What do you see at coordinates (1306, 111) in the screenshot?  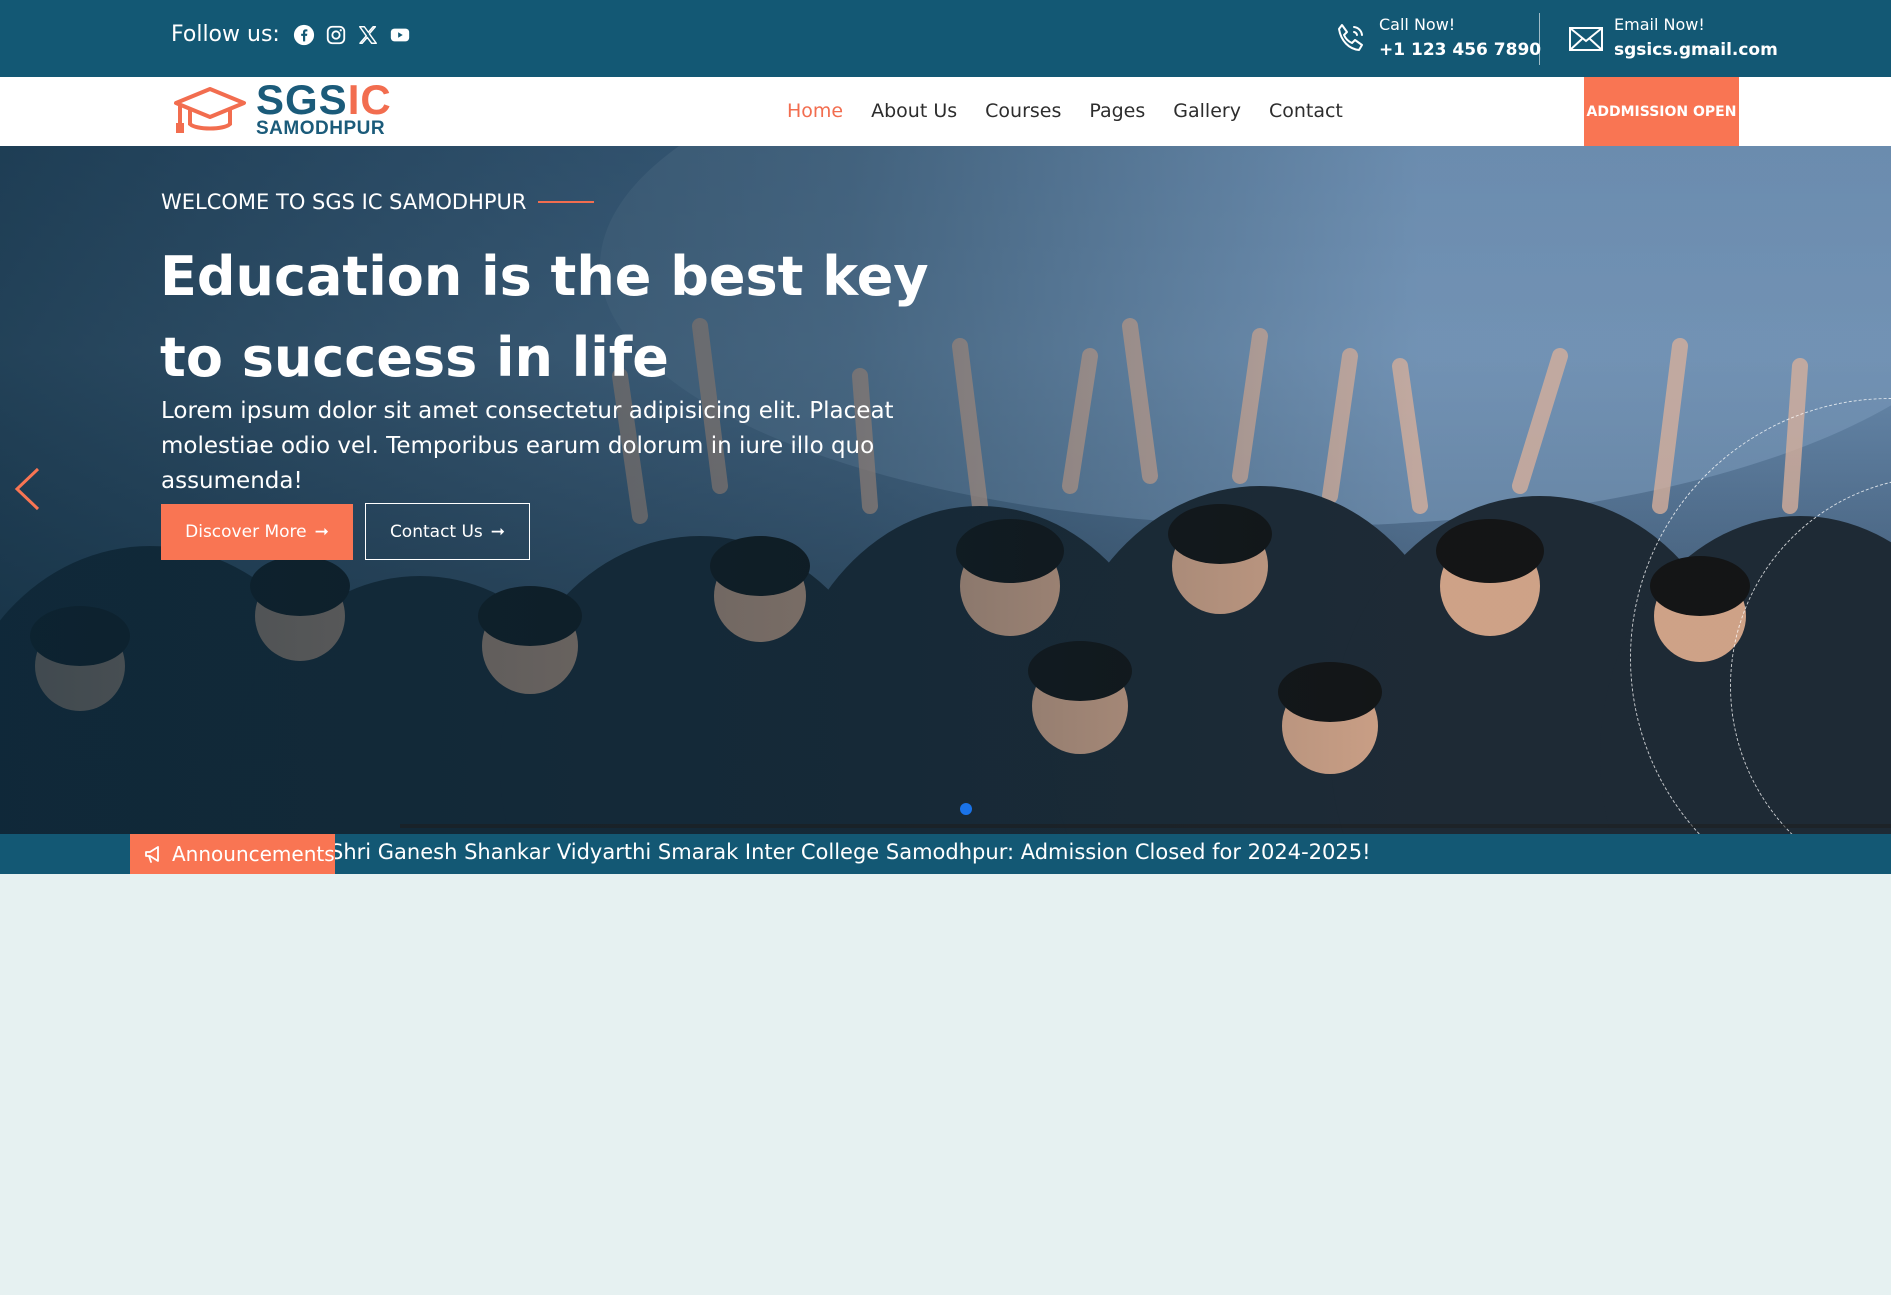 I see `nav-contact: Contact` at bounding box center [1306, 111].